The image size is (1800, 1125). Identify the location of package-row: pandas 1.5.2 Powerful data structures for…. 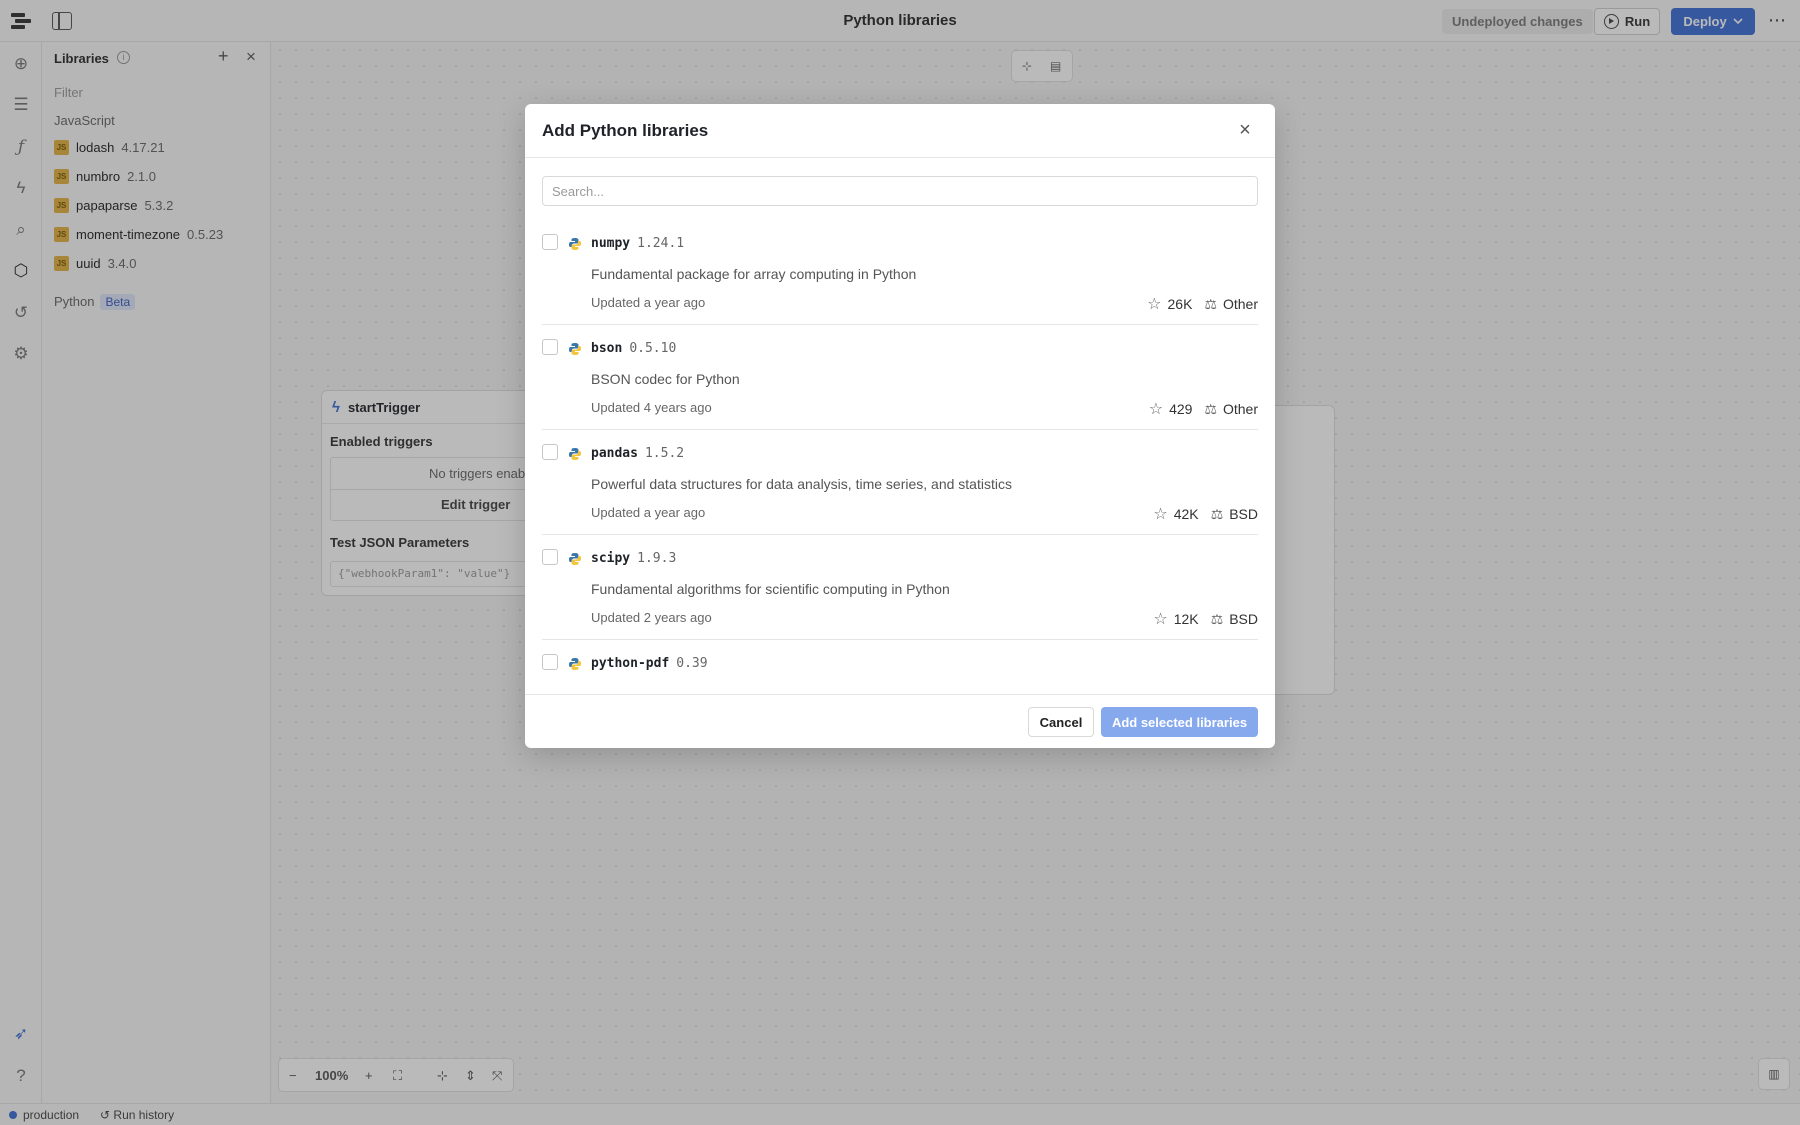
(900, 482).